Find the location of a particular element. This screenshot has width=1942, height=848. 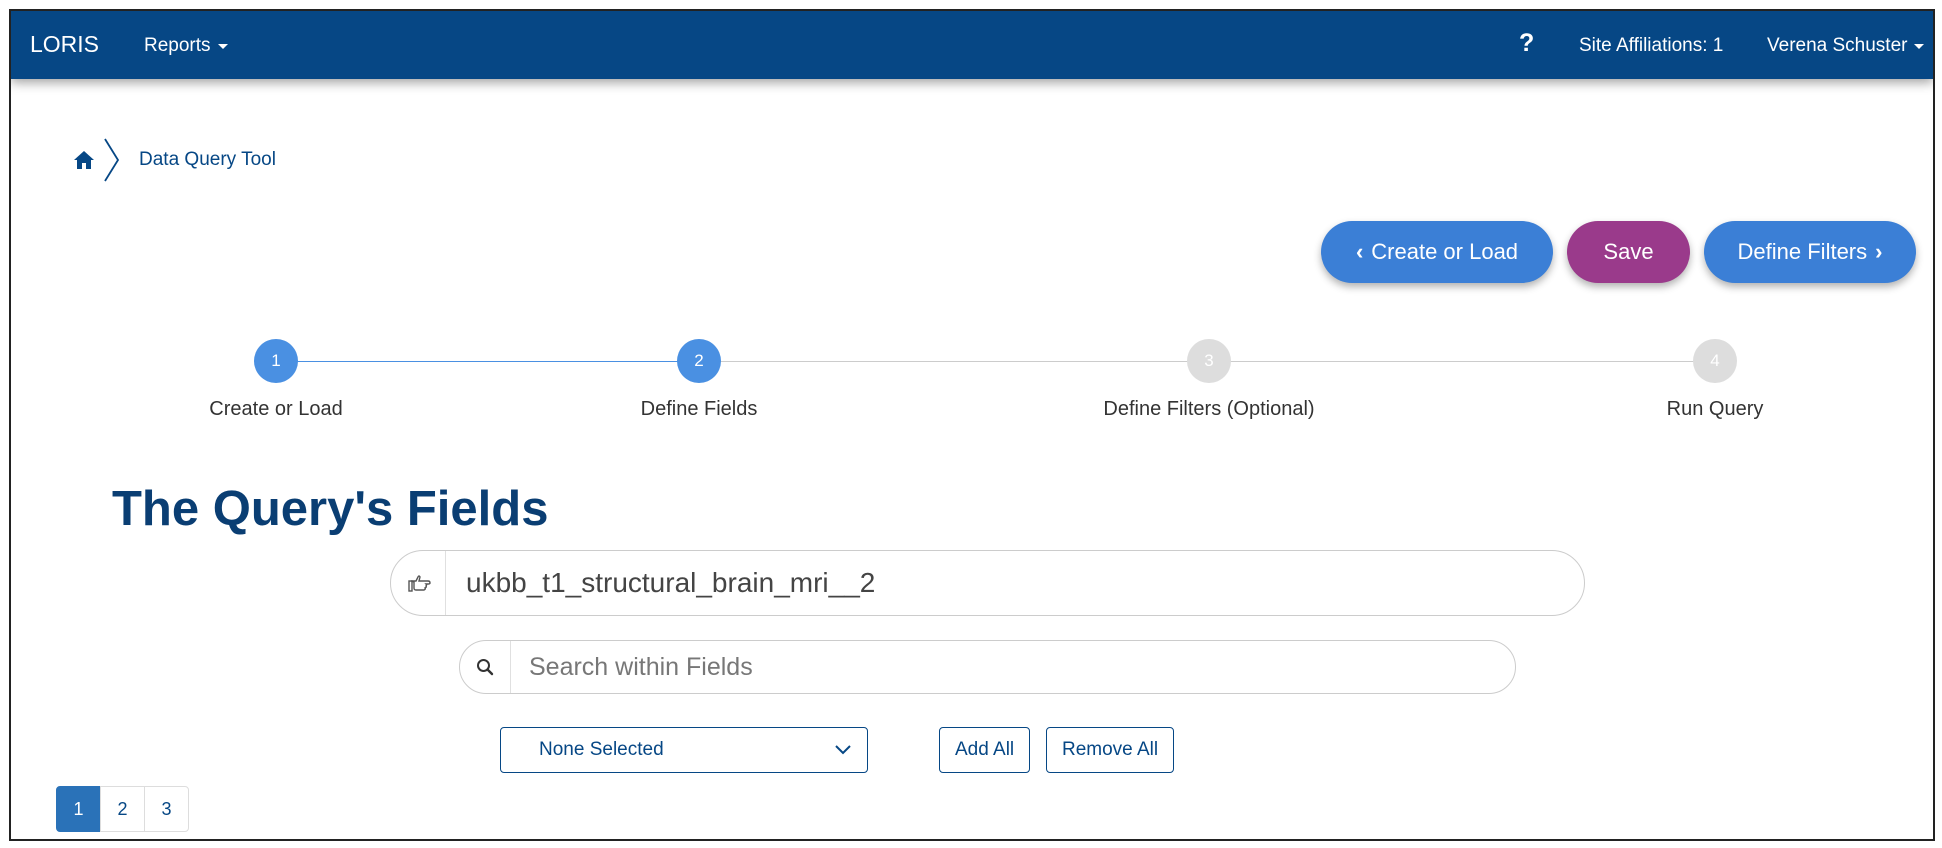

field-category-select: ukbb_t1_structural_brain_mri__2 is located at coordinates (987, 583).